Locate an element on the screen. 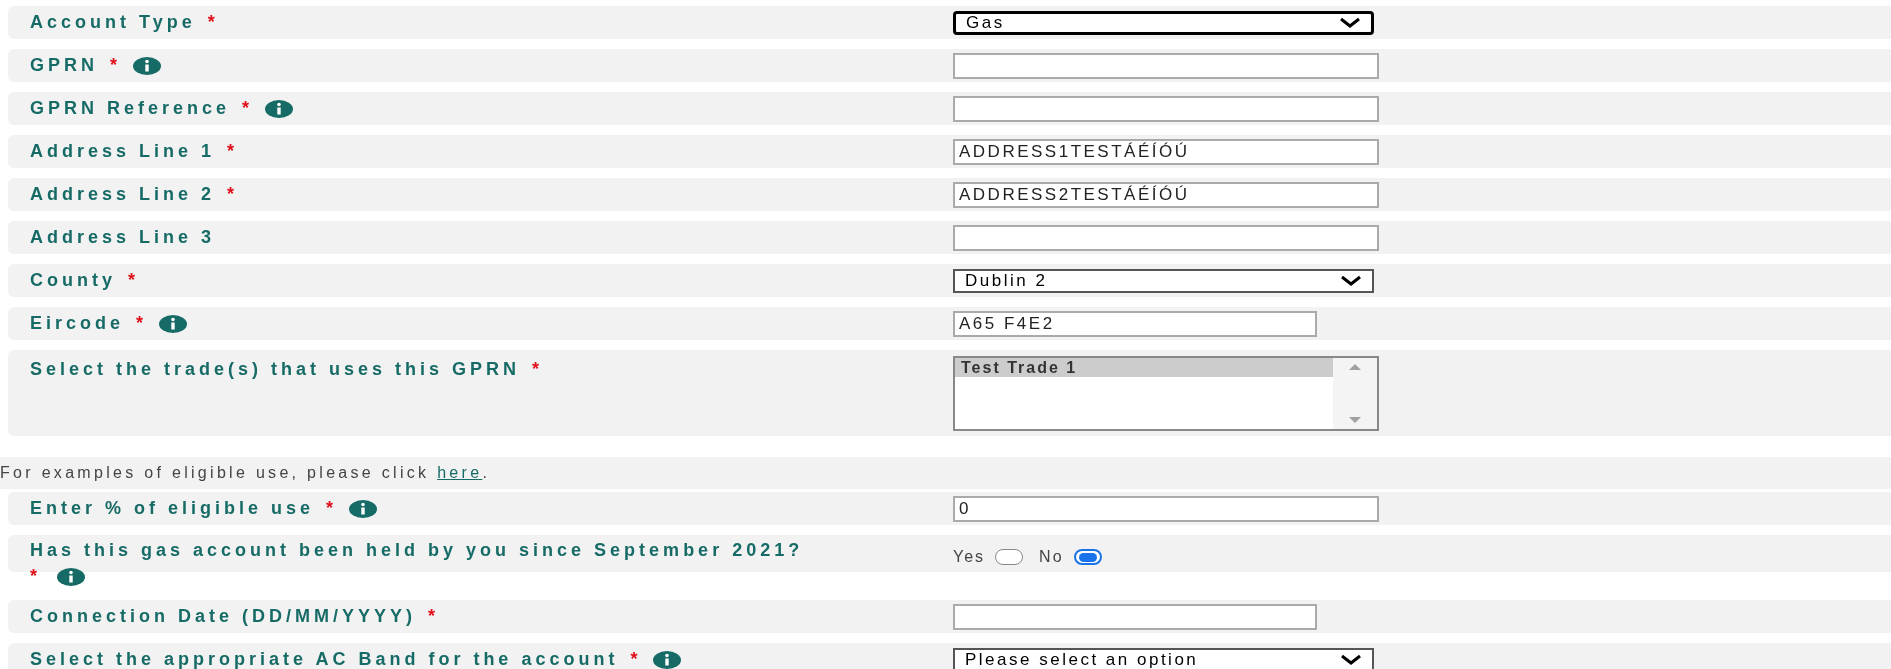  text-field: 0 is located at coordinates (1166, 508).